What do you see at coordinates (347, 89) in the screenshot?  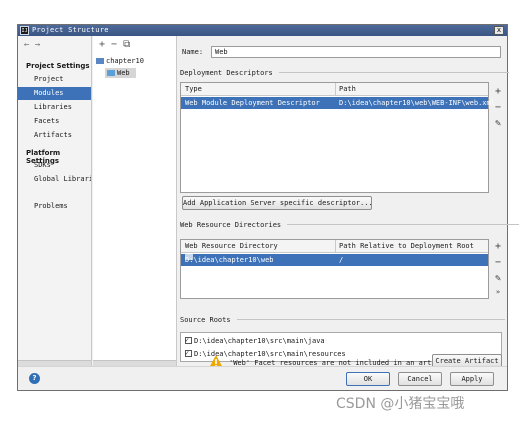 I see `col-path: Path` at bounding box center [347, 89].